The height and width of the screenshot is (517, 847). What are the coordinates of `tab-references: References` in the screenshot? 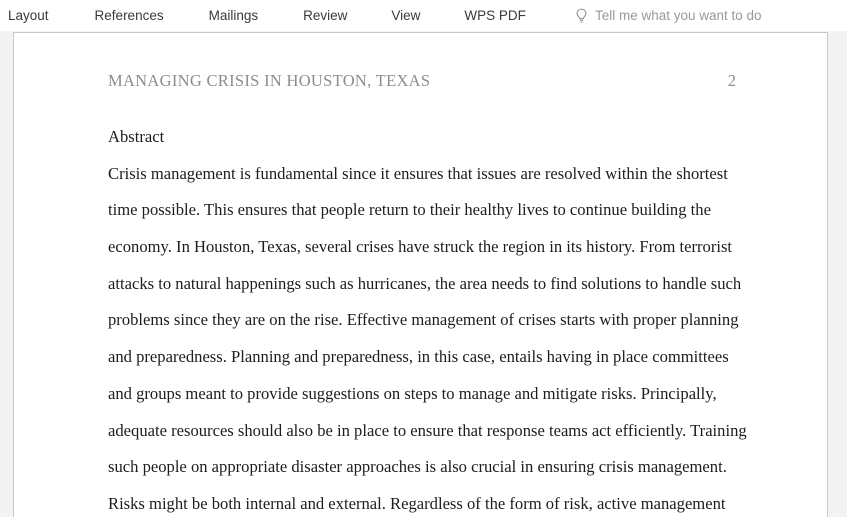 It's located at (129, 15).